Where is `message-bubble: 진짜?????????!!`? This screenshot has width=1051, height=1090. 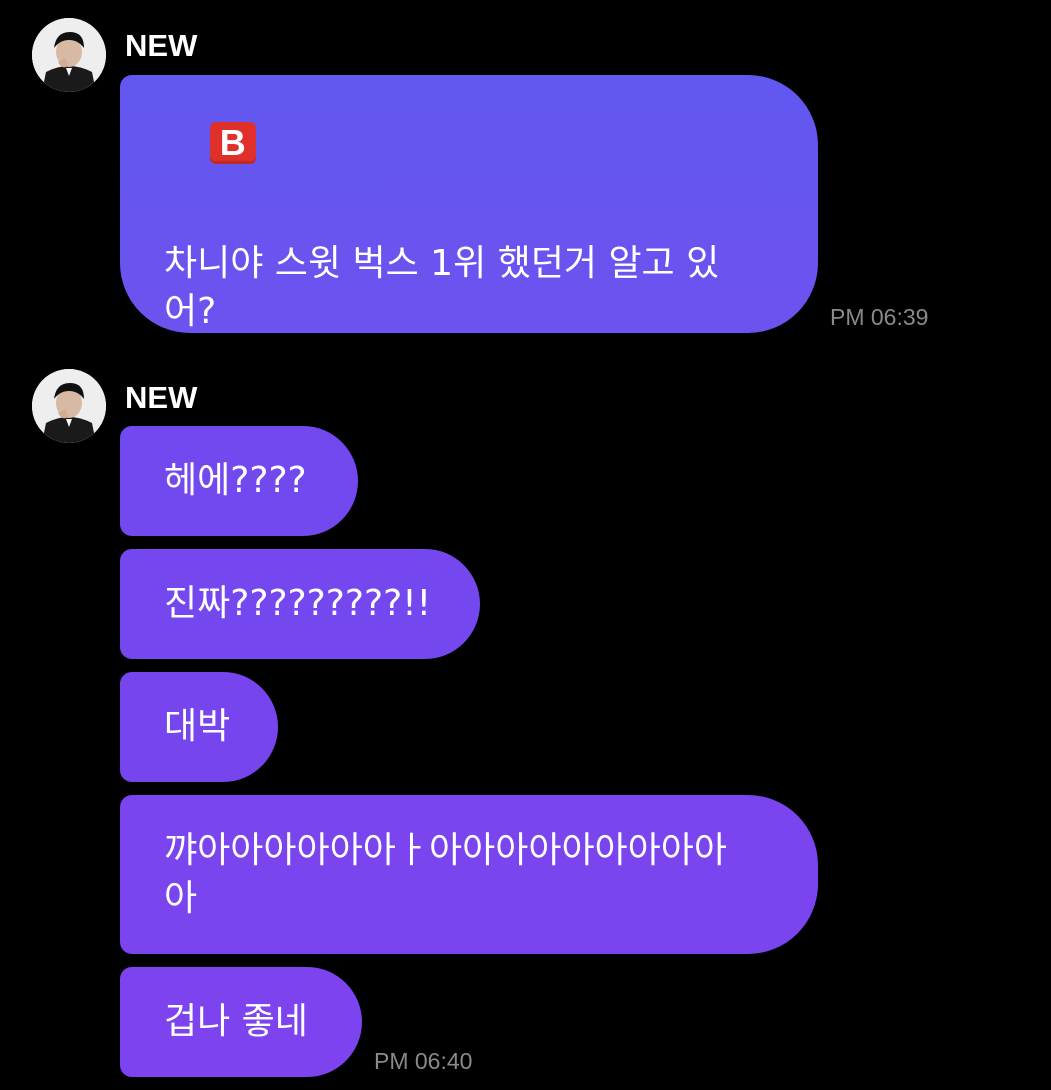 message-bubble: 진짜?????????!! is located at coordinates (300, 604).